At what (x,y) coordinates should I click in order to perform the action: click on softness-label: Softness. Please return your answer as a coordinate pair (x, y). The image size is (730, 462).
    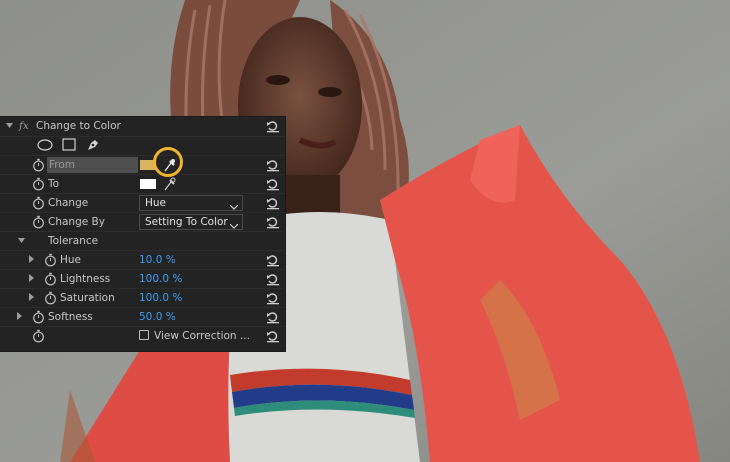
    Looking at the image, I should click on (70, 317).